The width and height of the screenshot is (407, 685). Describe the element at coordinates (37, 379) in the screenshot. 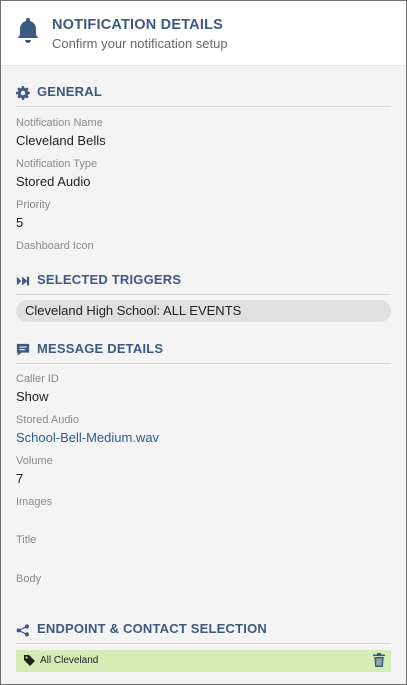

I see `caller-id-label: Caller ID` at that location.